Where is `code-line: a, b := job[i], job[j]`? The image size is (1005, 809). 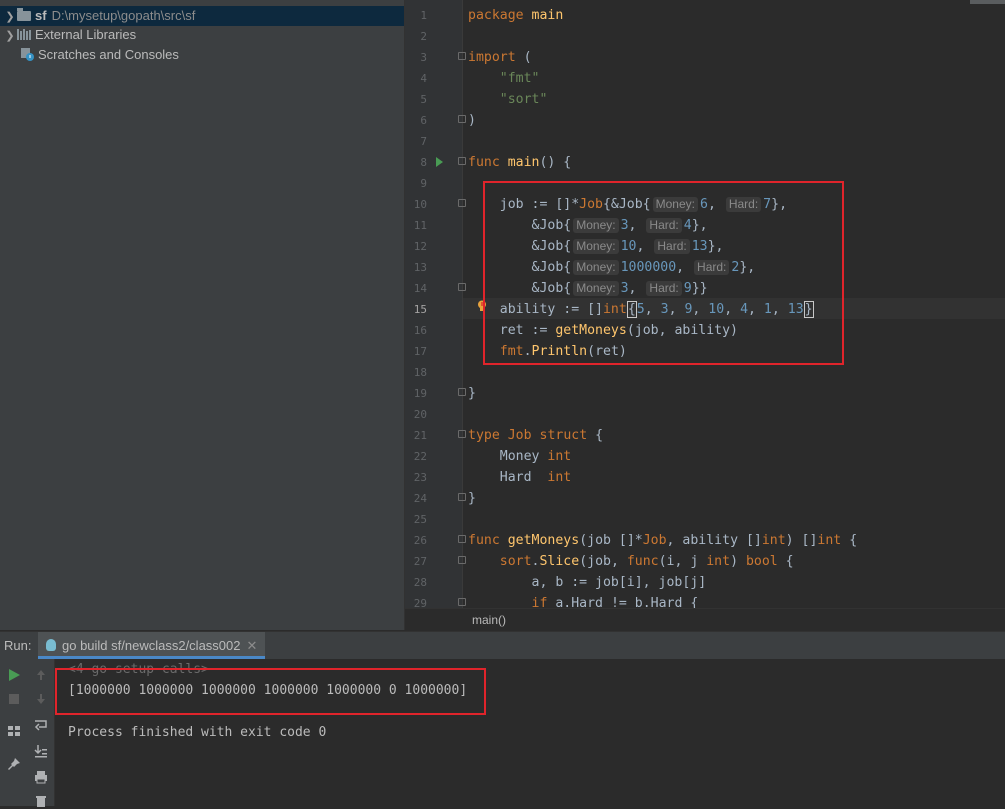
code-line: a, b := job[i], job[j] is located at coordinates (587, 582).